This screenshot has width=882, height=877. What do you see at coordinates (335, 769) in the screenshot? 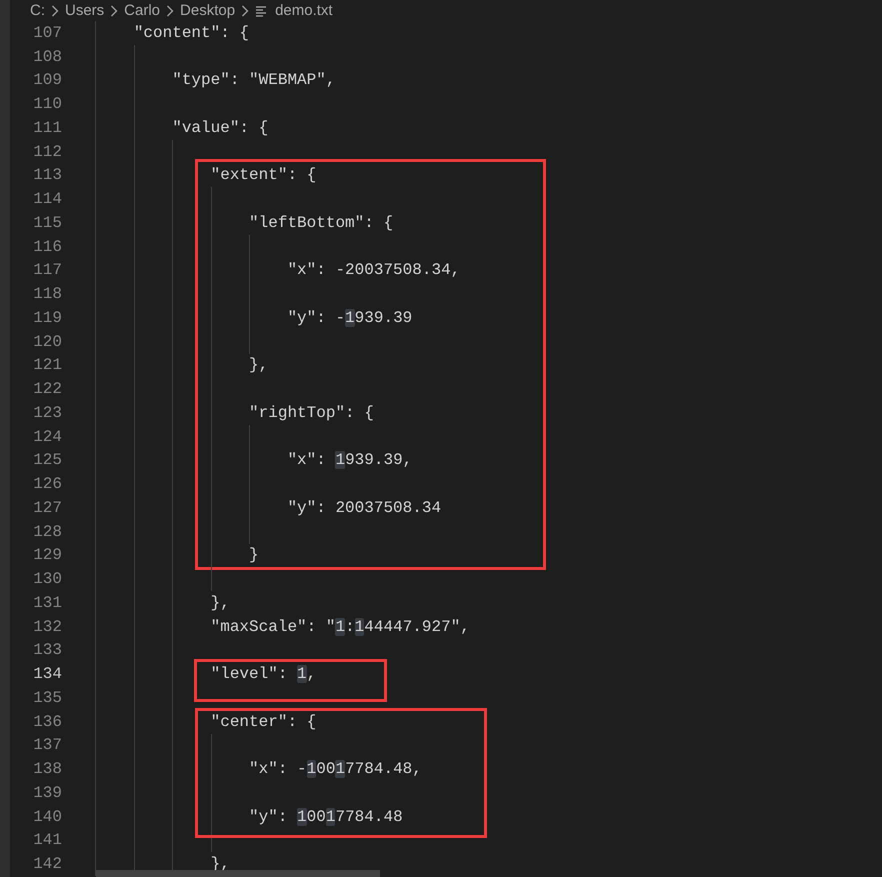
I see `code-line: "x": -10017784.48,` at bounding box center [335, 769].